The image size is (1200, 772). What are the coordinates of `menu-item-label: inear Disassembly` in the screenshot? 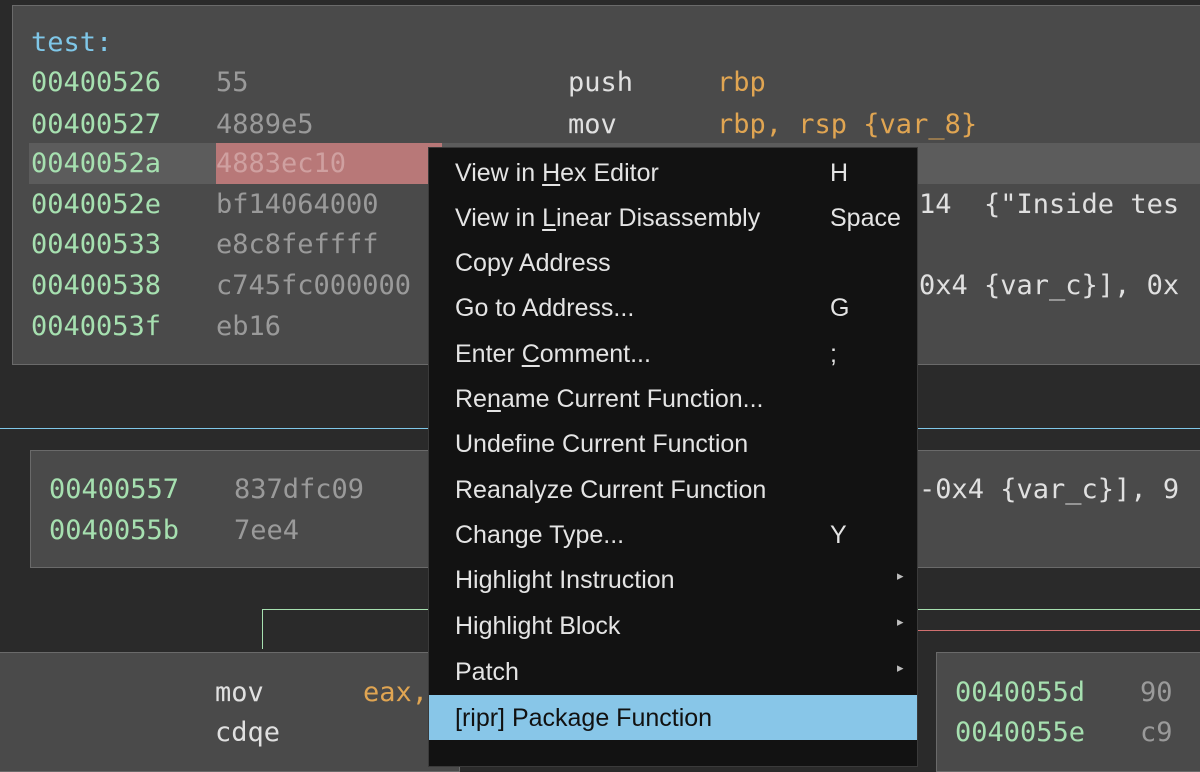 It's located at (658, 218).